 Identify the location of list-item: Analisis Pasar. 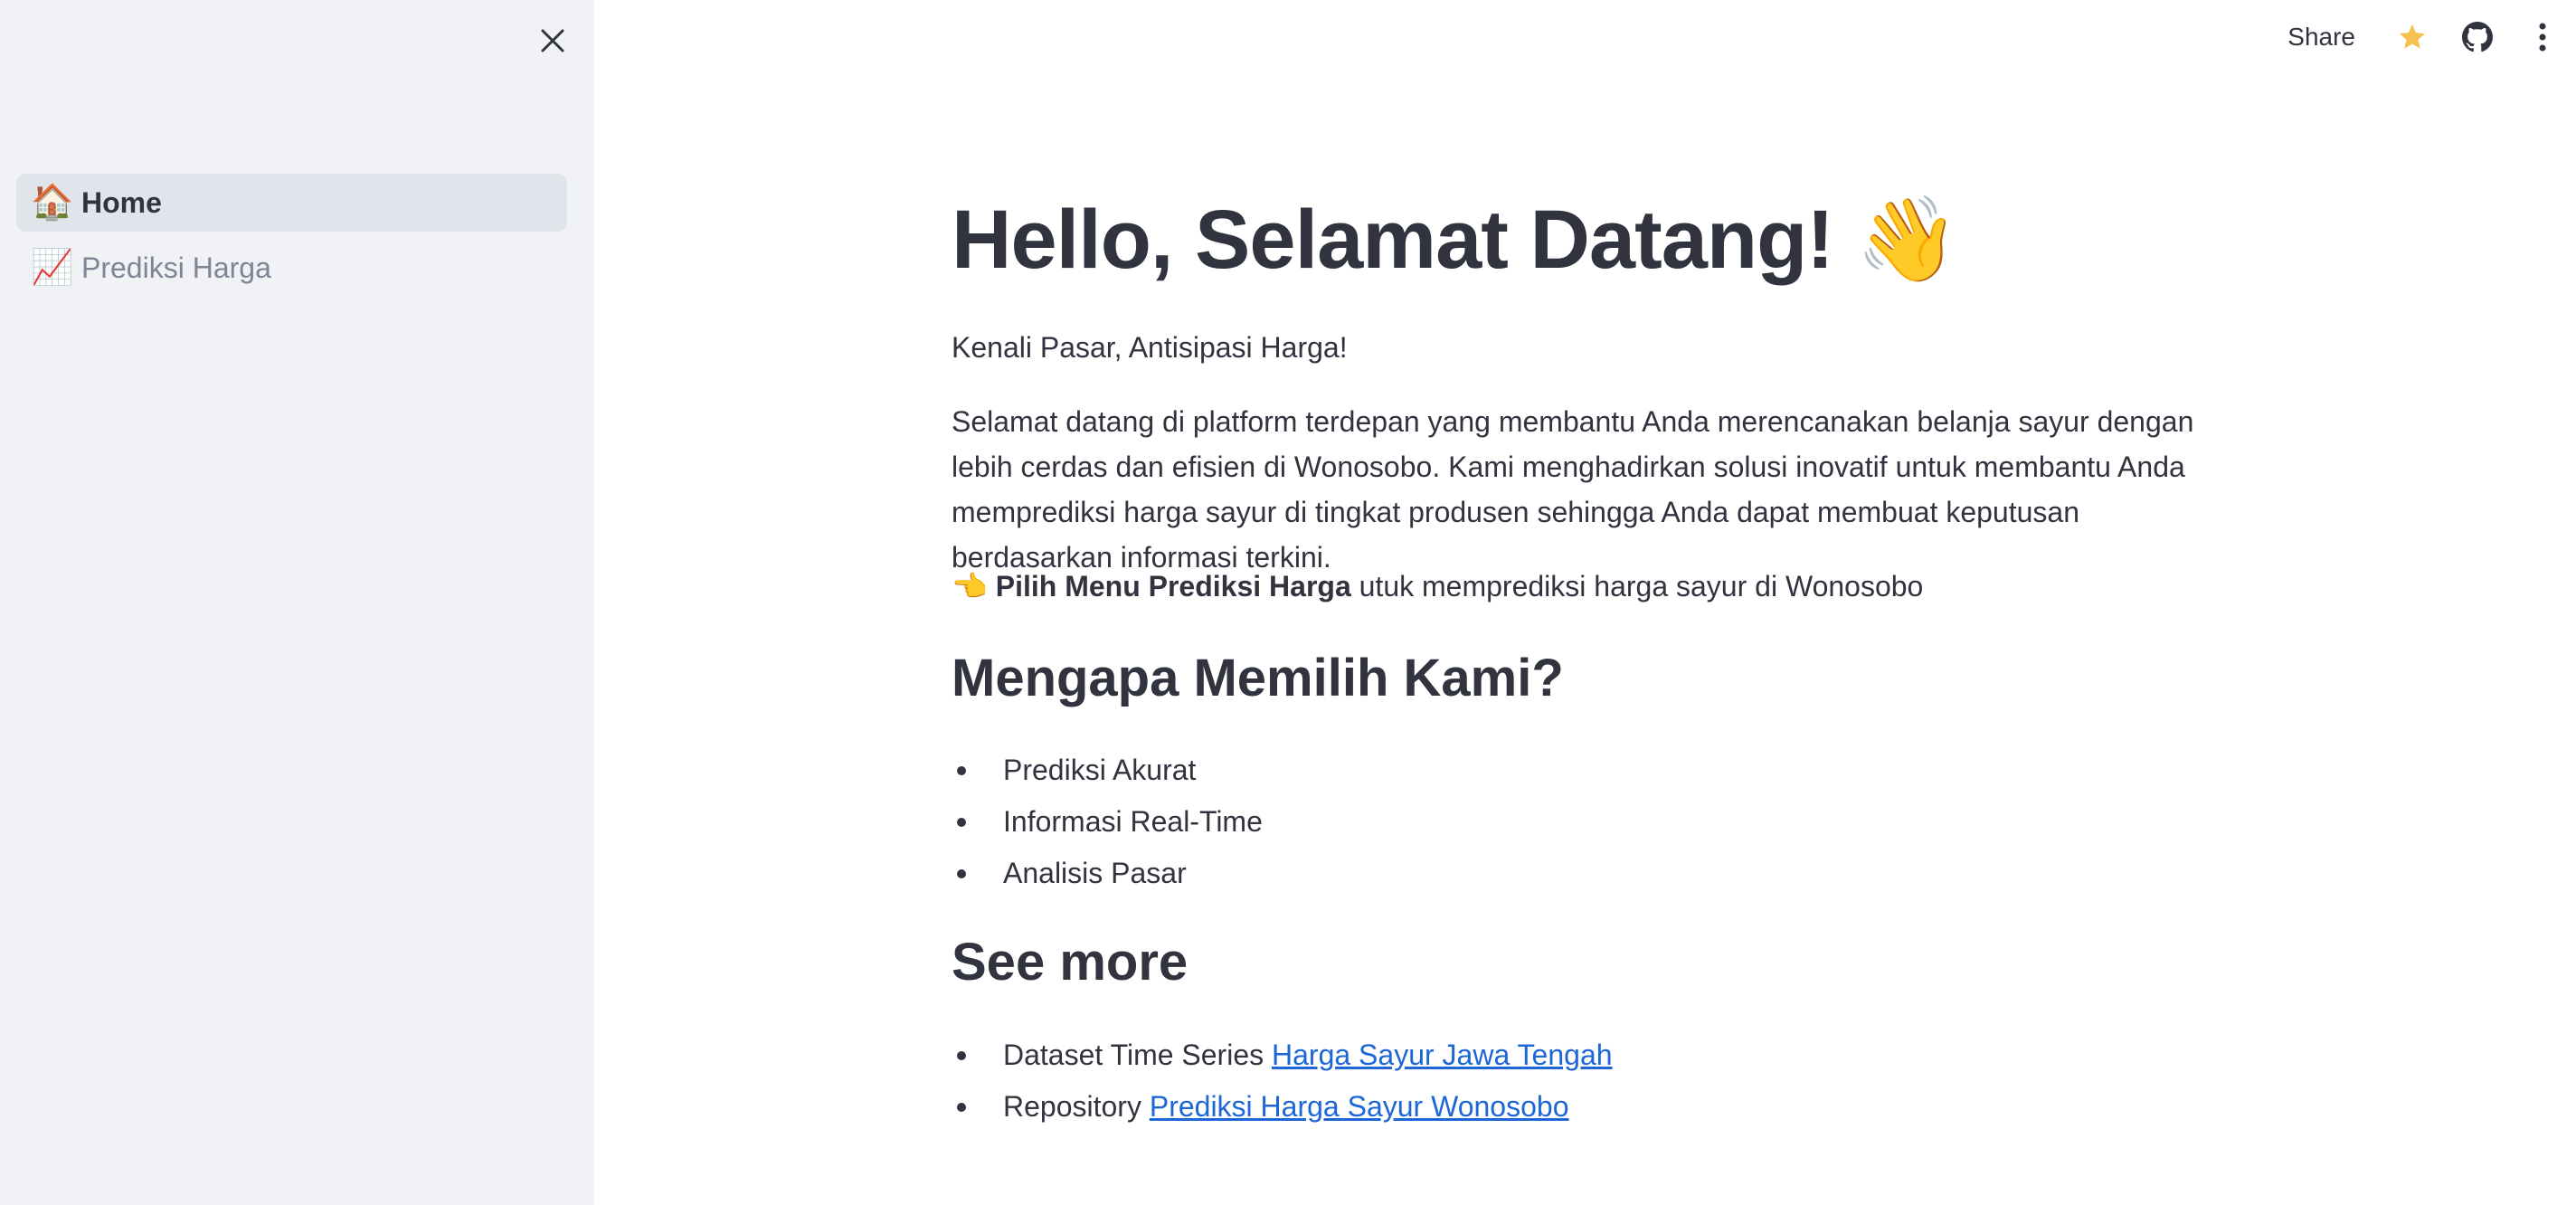
(1107, 874).